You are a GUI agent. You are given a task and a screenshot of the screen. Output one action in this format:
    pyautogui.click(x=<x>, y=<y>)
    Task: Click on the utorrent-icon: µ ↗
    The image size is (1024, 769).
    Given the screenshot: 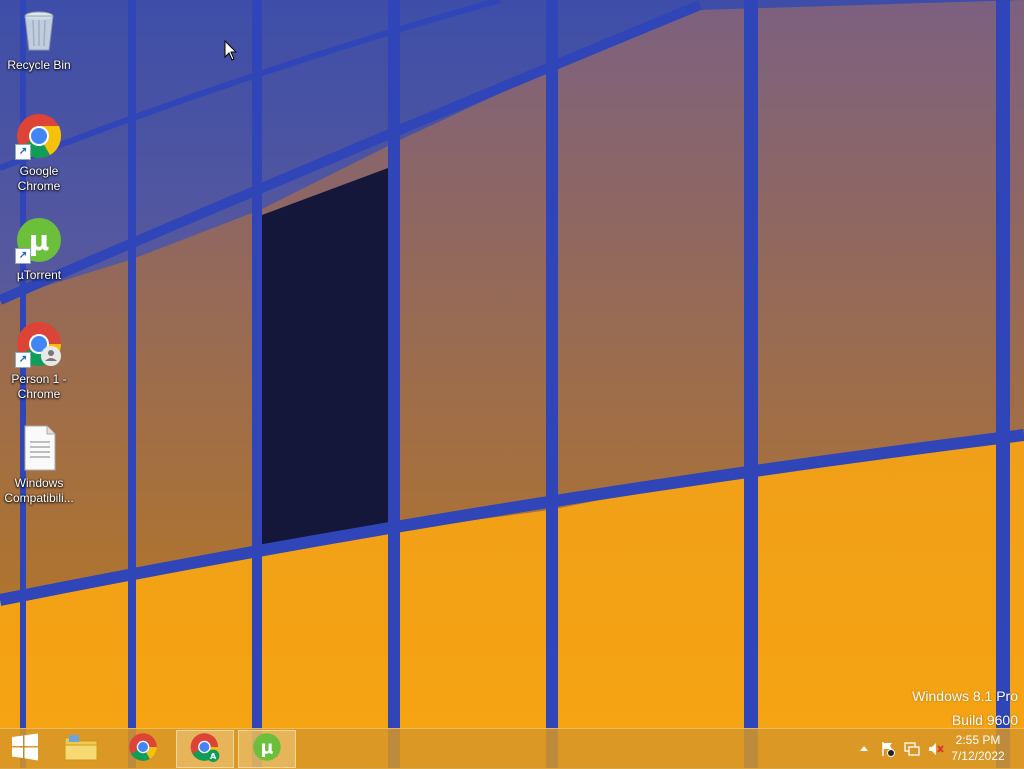 What is the action you would take?
    pyautogui.click(x=39, y=240)
    